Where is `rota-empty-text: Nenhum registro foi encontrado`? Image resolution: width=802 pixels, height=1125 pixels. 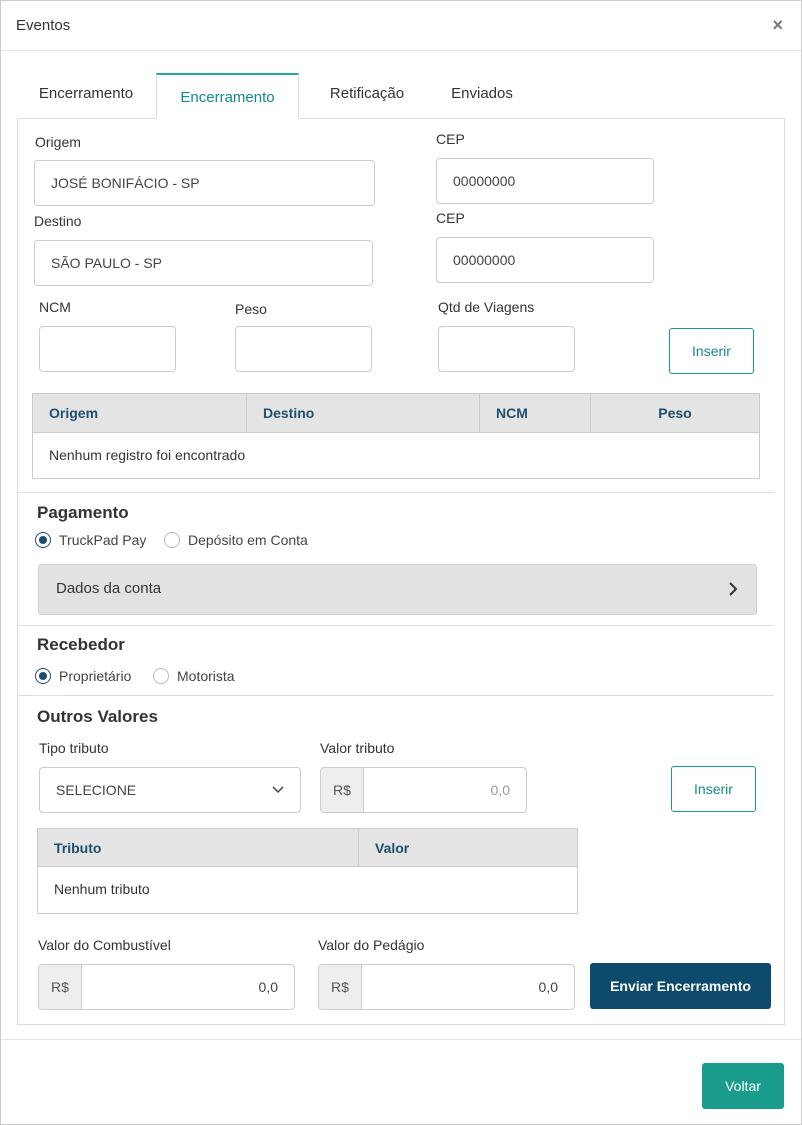 rota-empty-text: Nenhum registro foi encontrado is located at coordinates (147, 455).